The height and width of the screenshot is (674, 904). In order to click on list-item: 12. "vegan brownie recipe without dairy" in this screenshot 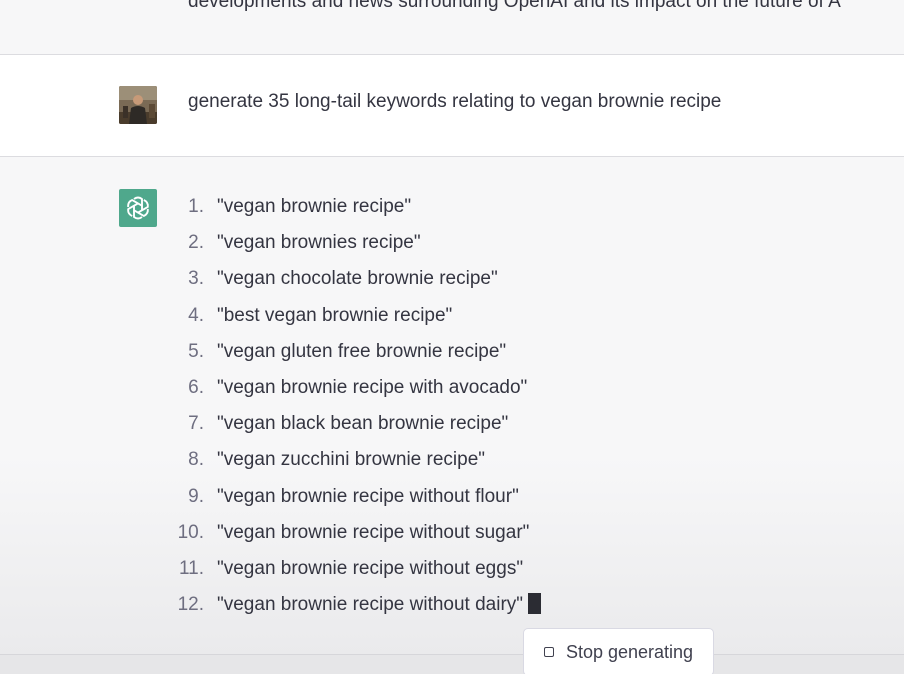, I will do `click(351, 611)`.